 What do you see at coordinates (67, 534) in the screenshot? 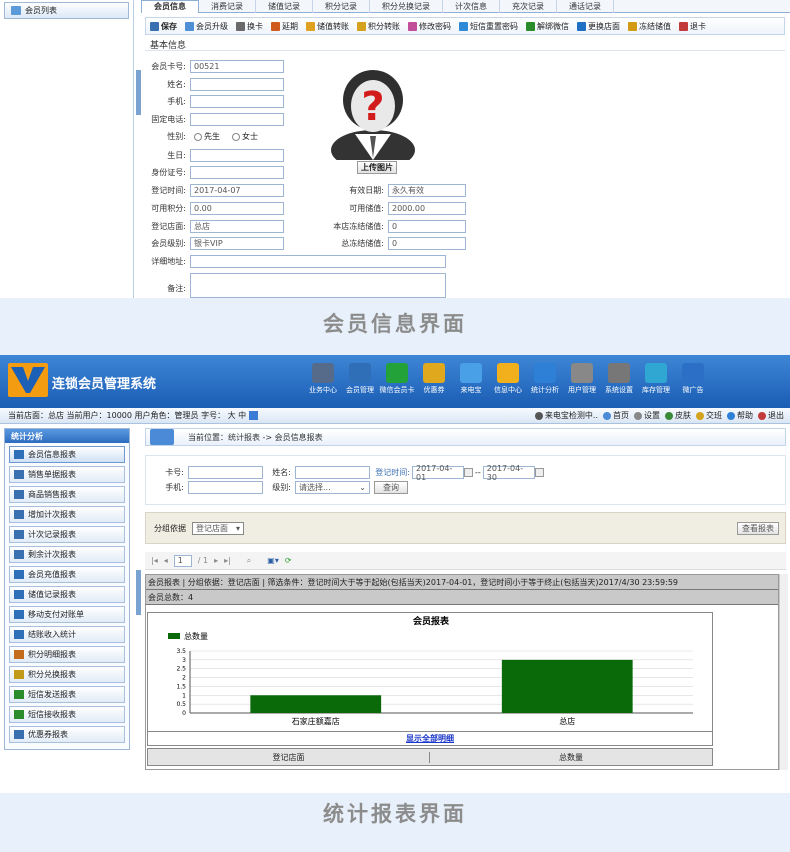
I see `menu-item-4: 计次记录报表` at bounding box center [67, 534].